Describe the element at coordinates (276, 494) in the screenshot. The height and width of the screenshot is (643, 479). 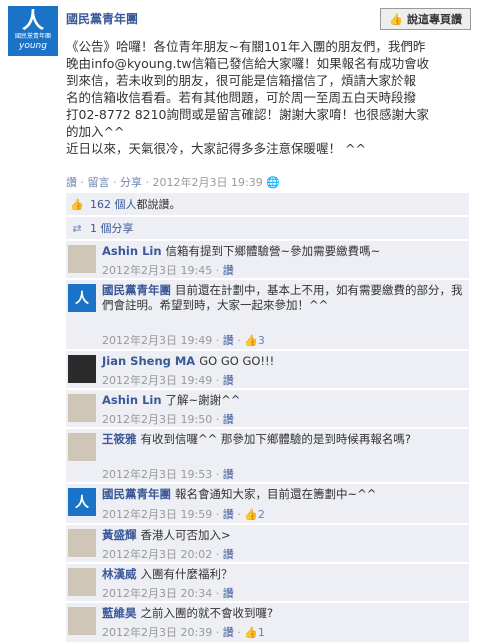
I see `comment-text: 報名會通知大家，目前還在籌劃中~^^` at that location.